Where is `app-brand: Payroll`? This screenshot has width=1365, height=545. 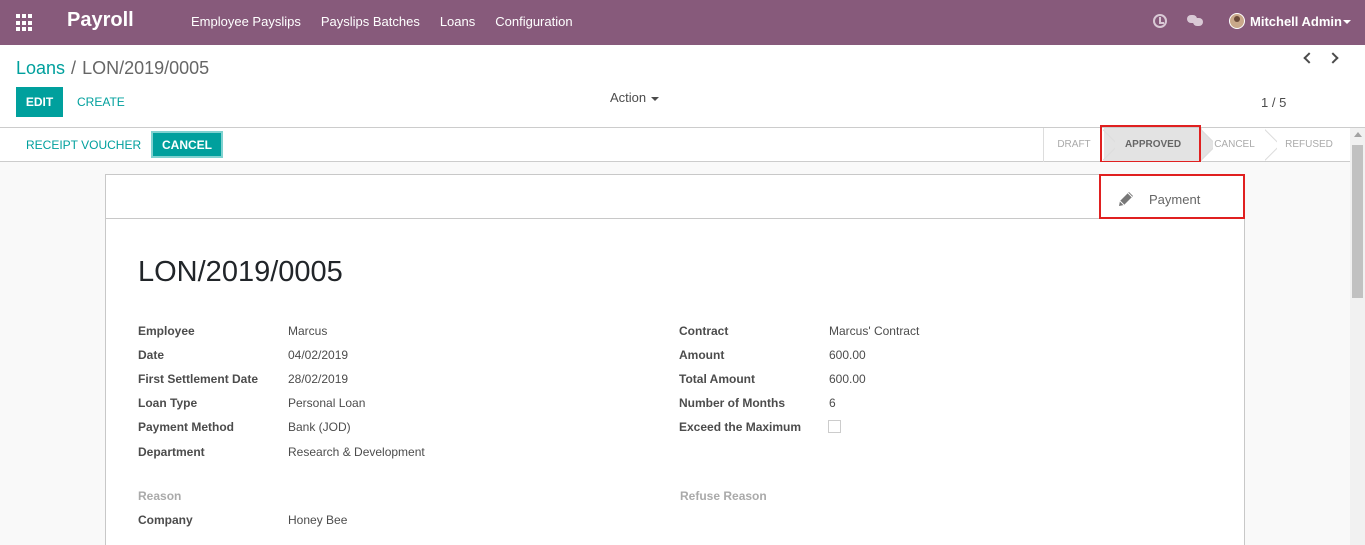 app-brand: Payroll is located at coordinates (100, 20).